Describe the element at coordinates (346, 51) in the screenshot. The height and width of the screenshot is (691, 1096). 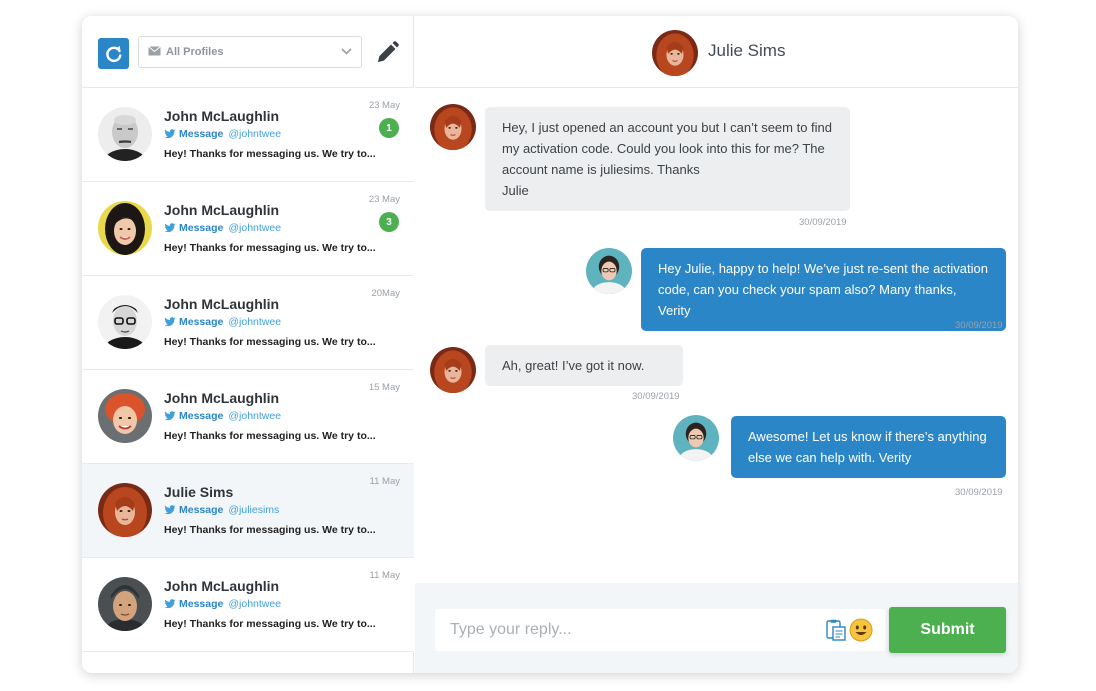
I see `chevron-down-icon` at that location.